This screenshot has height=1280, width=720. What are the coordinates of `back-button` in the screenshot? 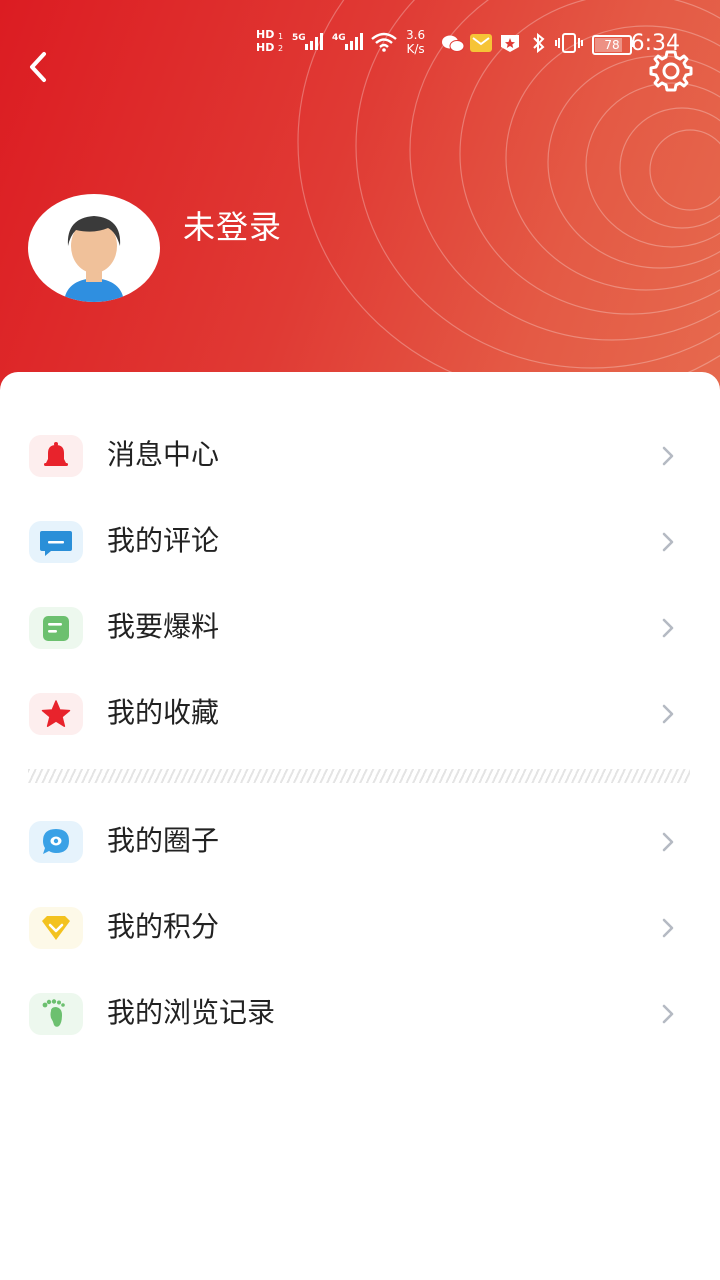 It's located at (39, 67).